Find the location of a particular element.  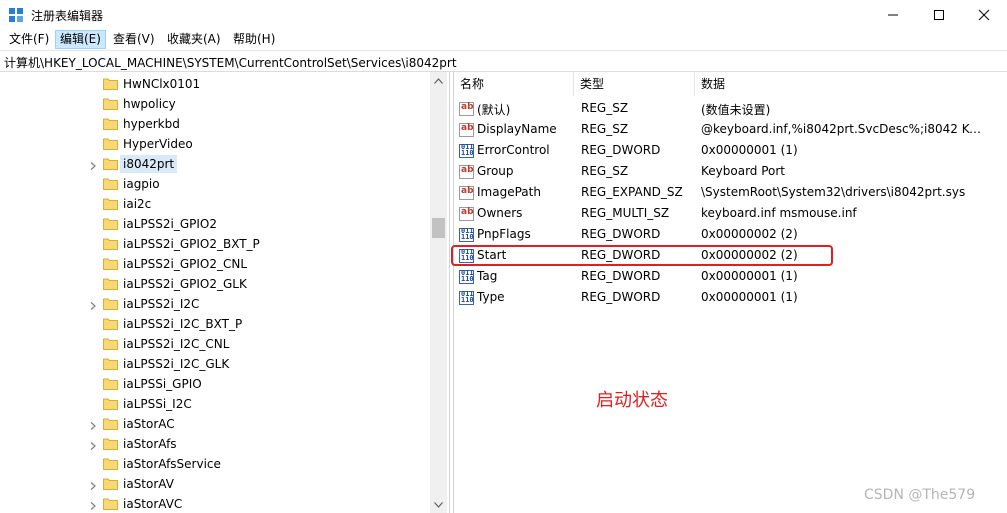

tree-item: iaStorAfsService is located at coordinates (215, 464).